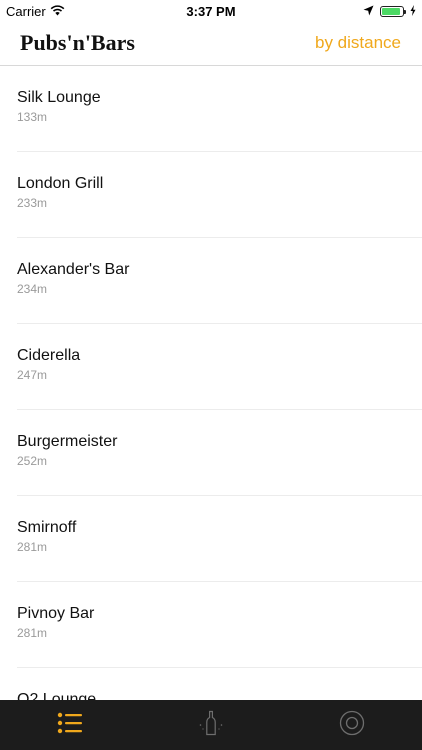  I want to click on venue-name: Smirnoff, so click(47, 527).